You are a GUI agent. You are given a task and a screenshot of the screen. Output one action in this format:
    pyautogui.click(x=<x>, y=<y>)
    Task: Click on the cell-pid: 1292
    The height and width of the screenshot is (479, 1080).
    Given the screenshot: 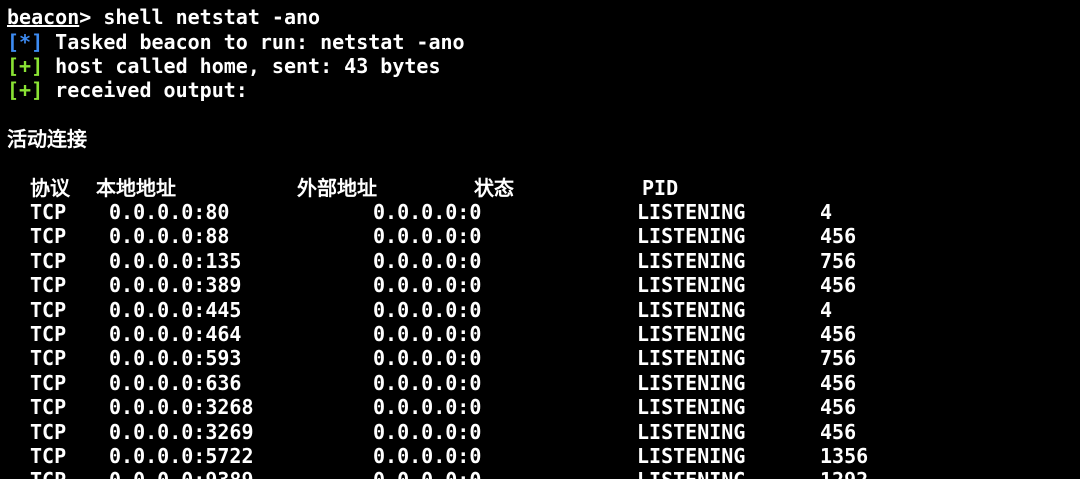 What is the action you would take?
    pyautogui.click(x=844, y=473)
    